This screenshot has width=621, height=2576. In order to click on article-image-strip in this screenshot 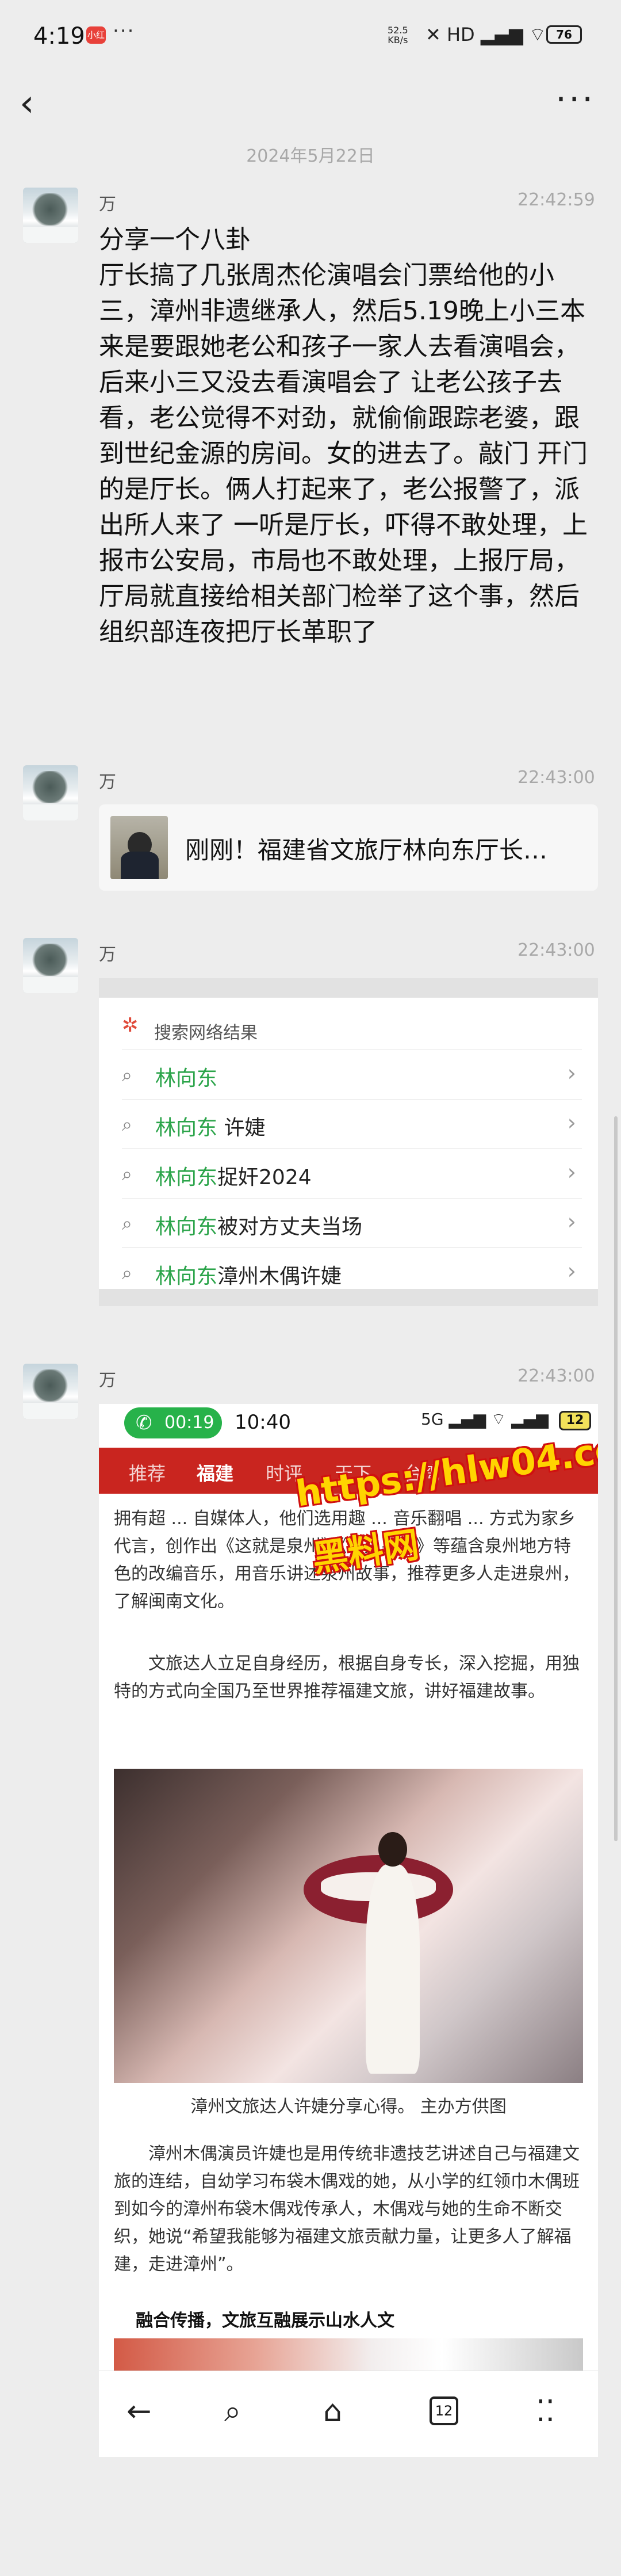, I will do `click(348, 2354)`.